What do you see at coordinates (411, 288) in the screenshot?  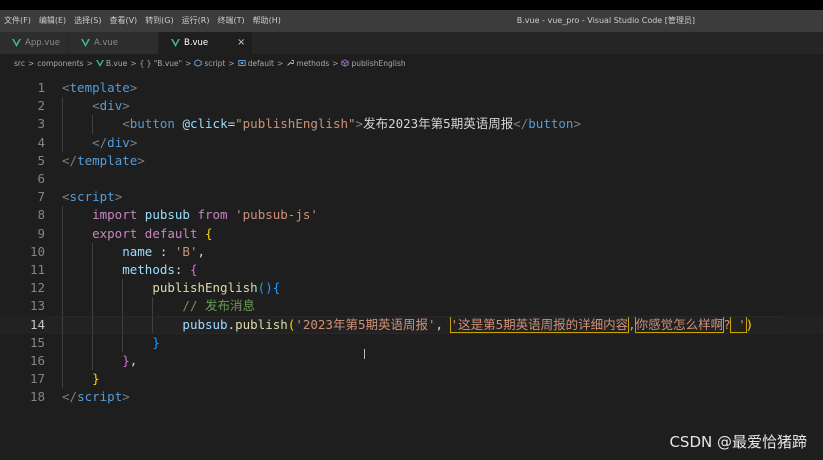 I see `code-line: 12 publishEnglish(){` at bounding box center [411, 288].